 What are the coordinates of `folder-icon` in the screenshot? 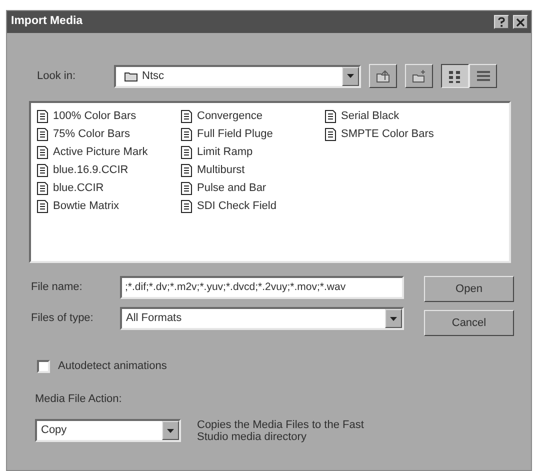 It's located at (131, 76).